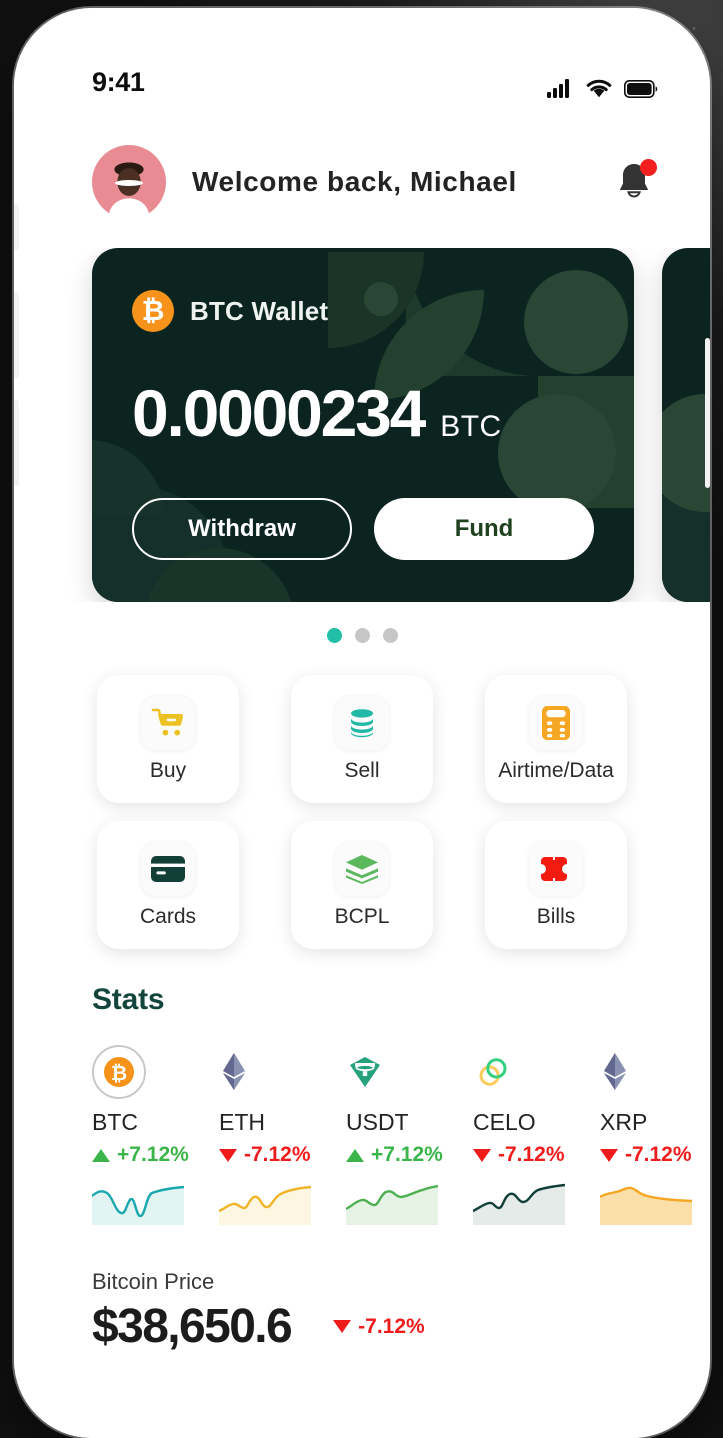  Describe the element at coordinates (519, 1135) in the screenshot. I see `coin-item-celo: CELO -7.12%` at that location.